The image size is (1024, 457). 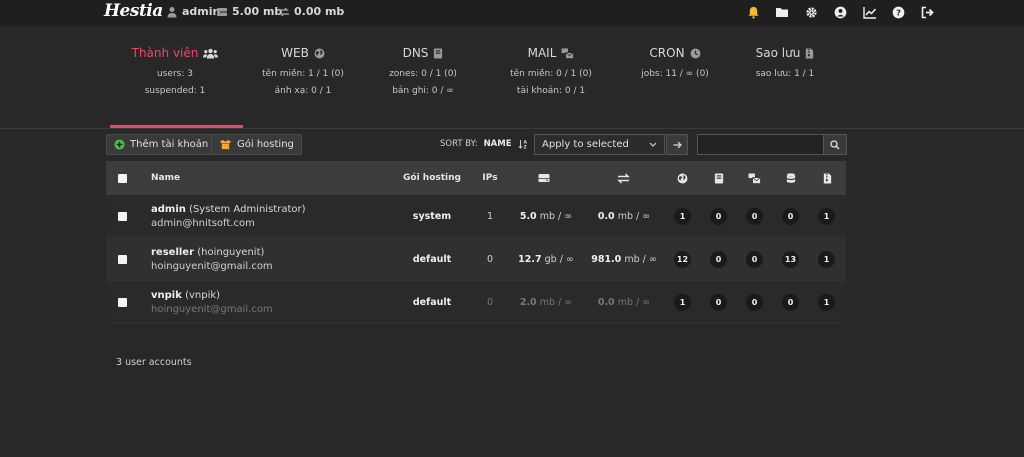 I want to click on database-icon, so click(x=791, y=177).